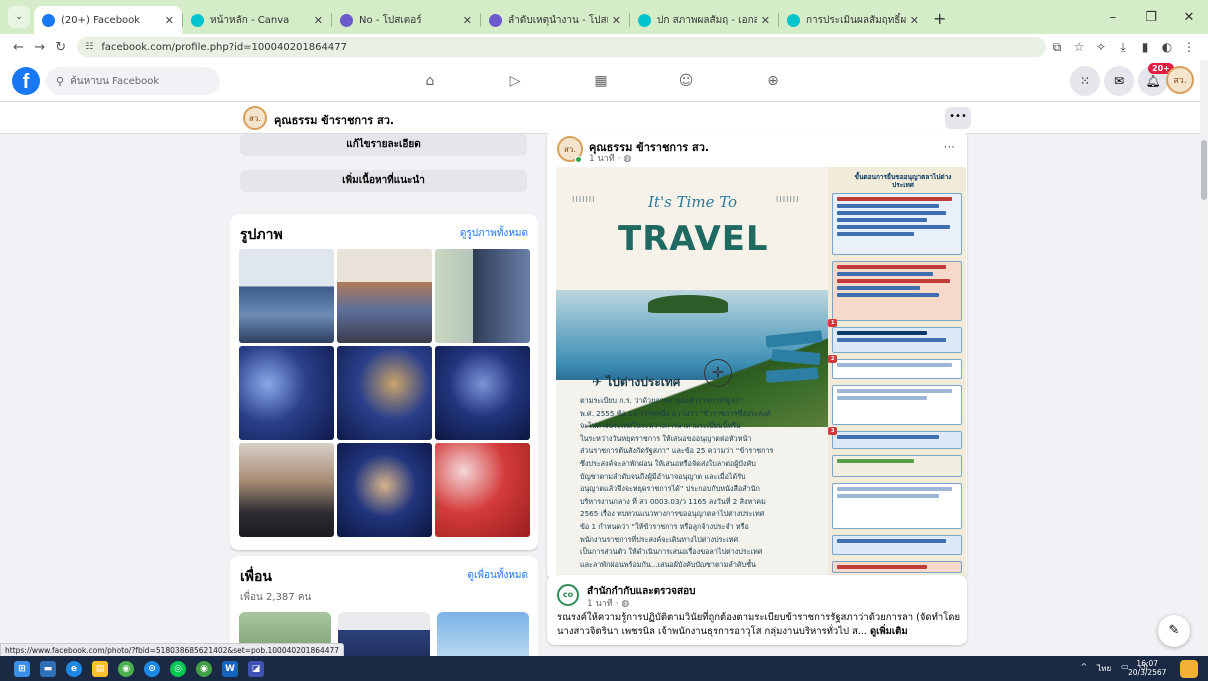 The width and height of the screenshot is (1208, 681). I want to click on start-icon: ⊞, so click(22, 669).